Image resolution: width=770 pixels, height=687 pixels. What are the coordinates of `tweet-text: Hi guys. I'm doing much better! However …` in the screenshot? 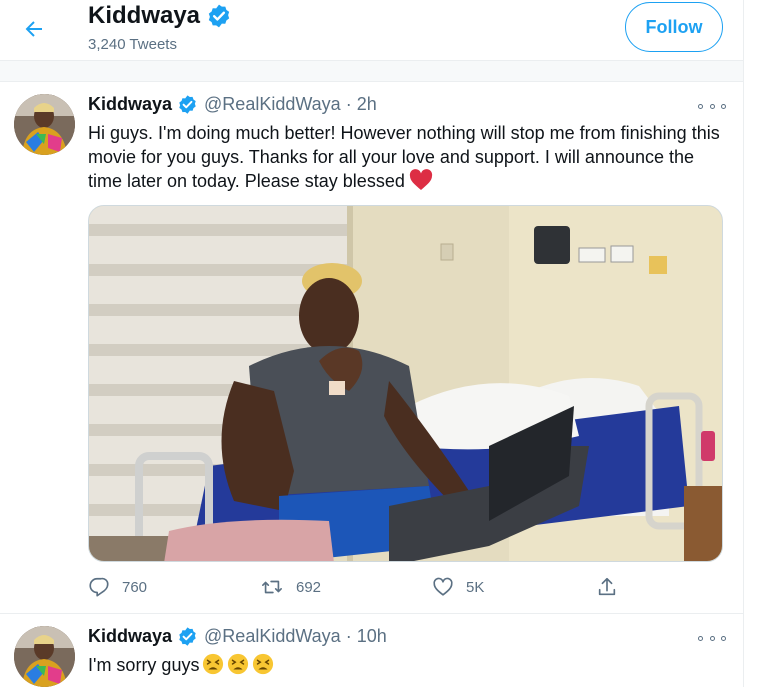 It's located at (408, 157).